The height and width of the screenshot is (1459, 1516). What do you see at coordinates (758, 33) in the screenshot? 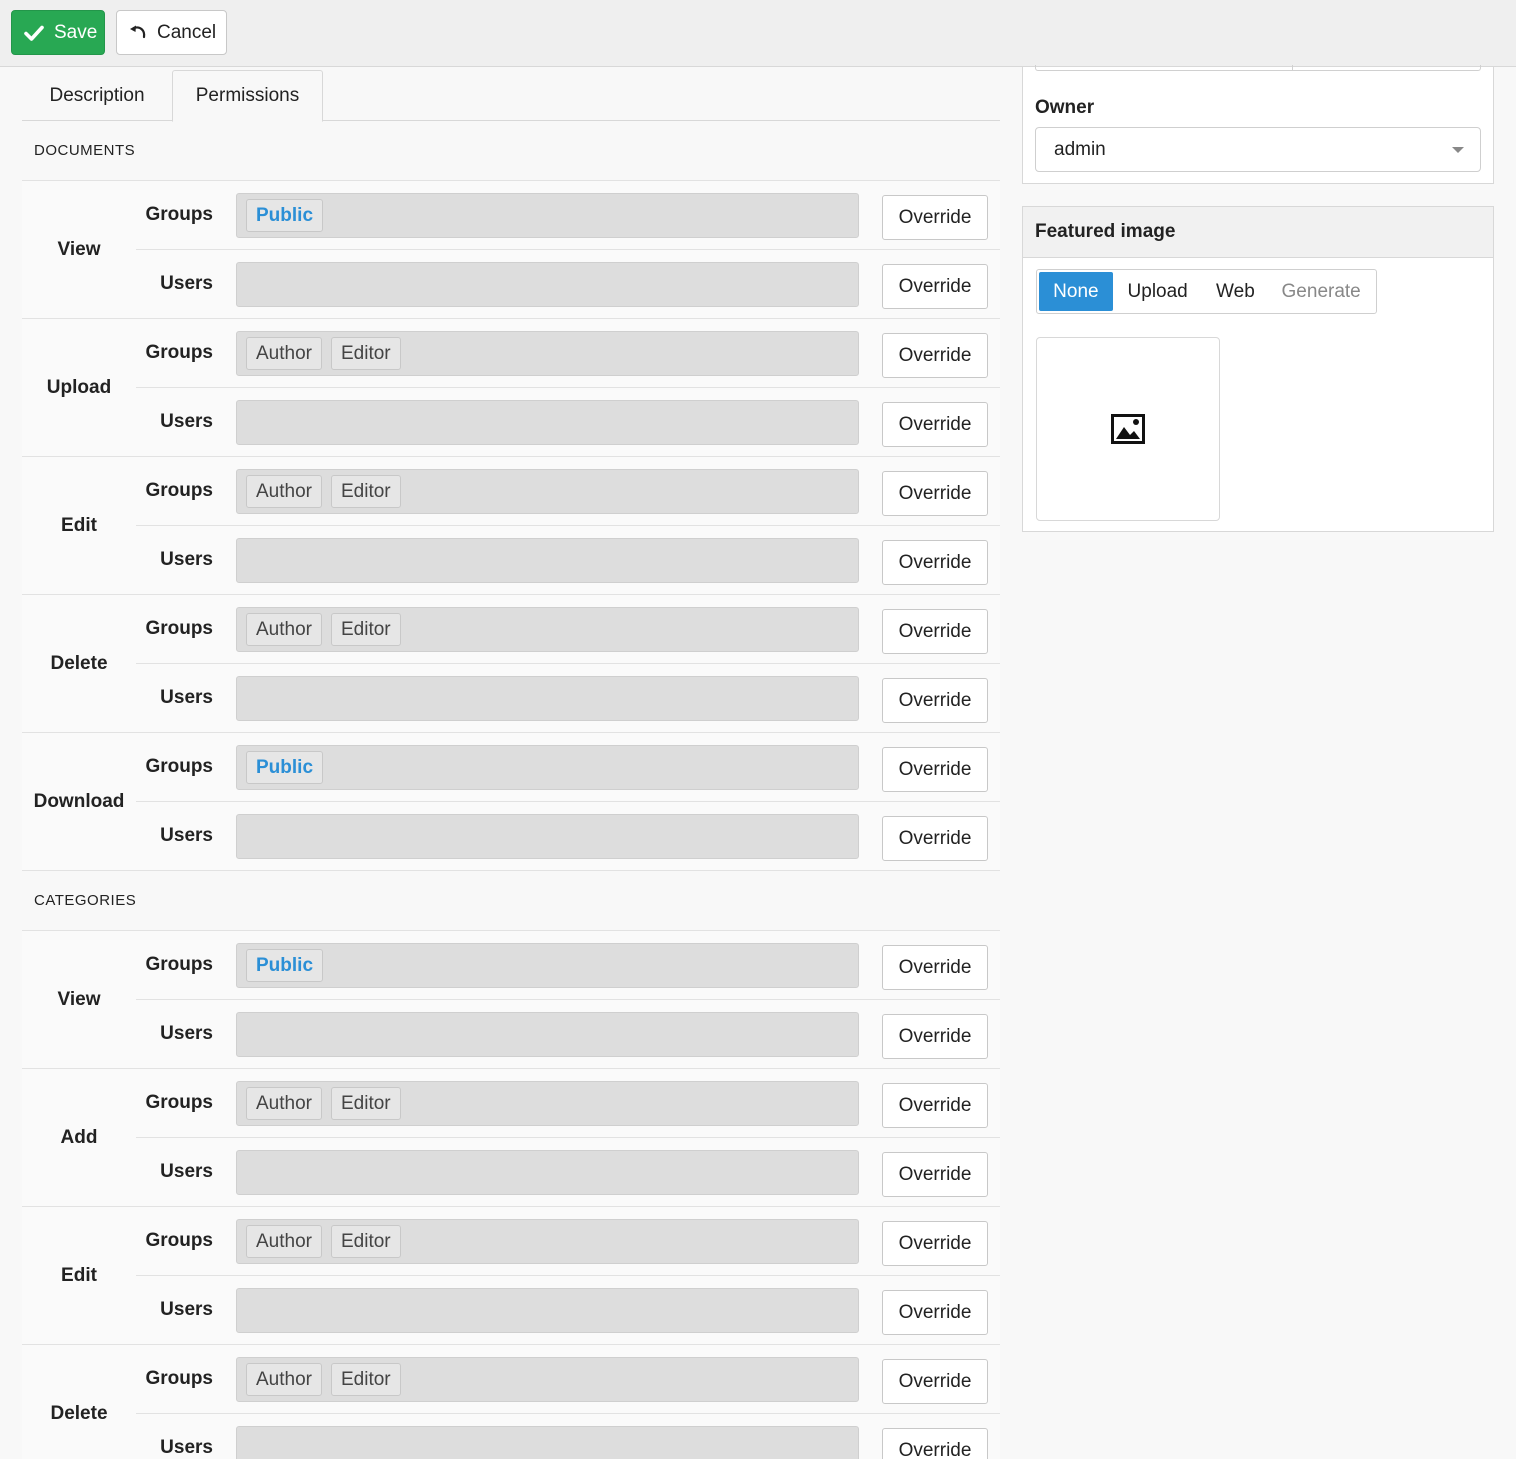
I see `toolbar: Save Cancel` at bounding box center [758, 33].